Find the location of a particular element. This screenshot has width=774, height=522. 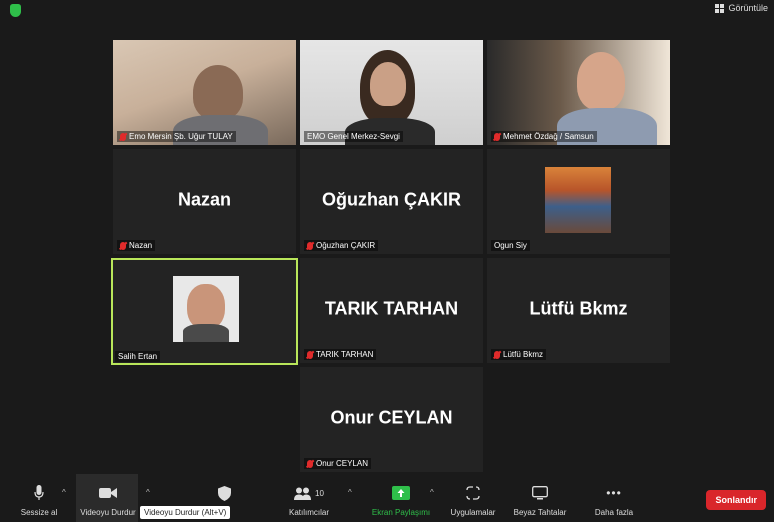

participant-tile: Nazan Nazan is located at coordinates (204, 201).